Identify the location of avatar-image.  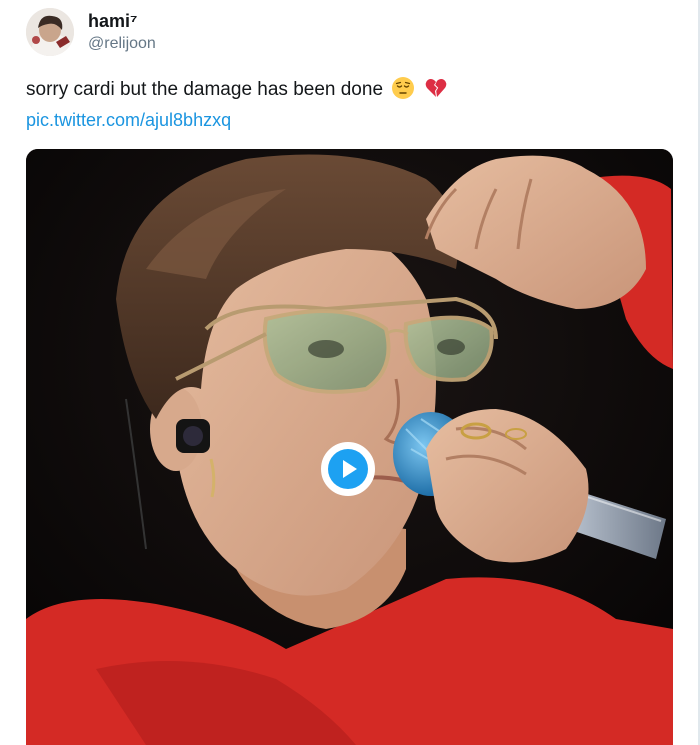
(50, 32).